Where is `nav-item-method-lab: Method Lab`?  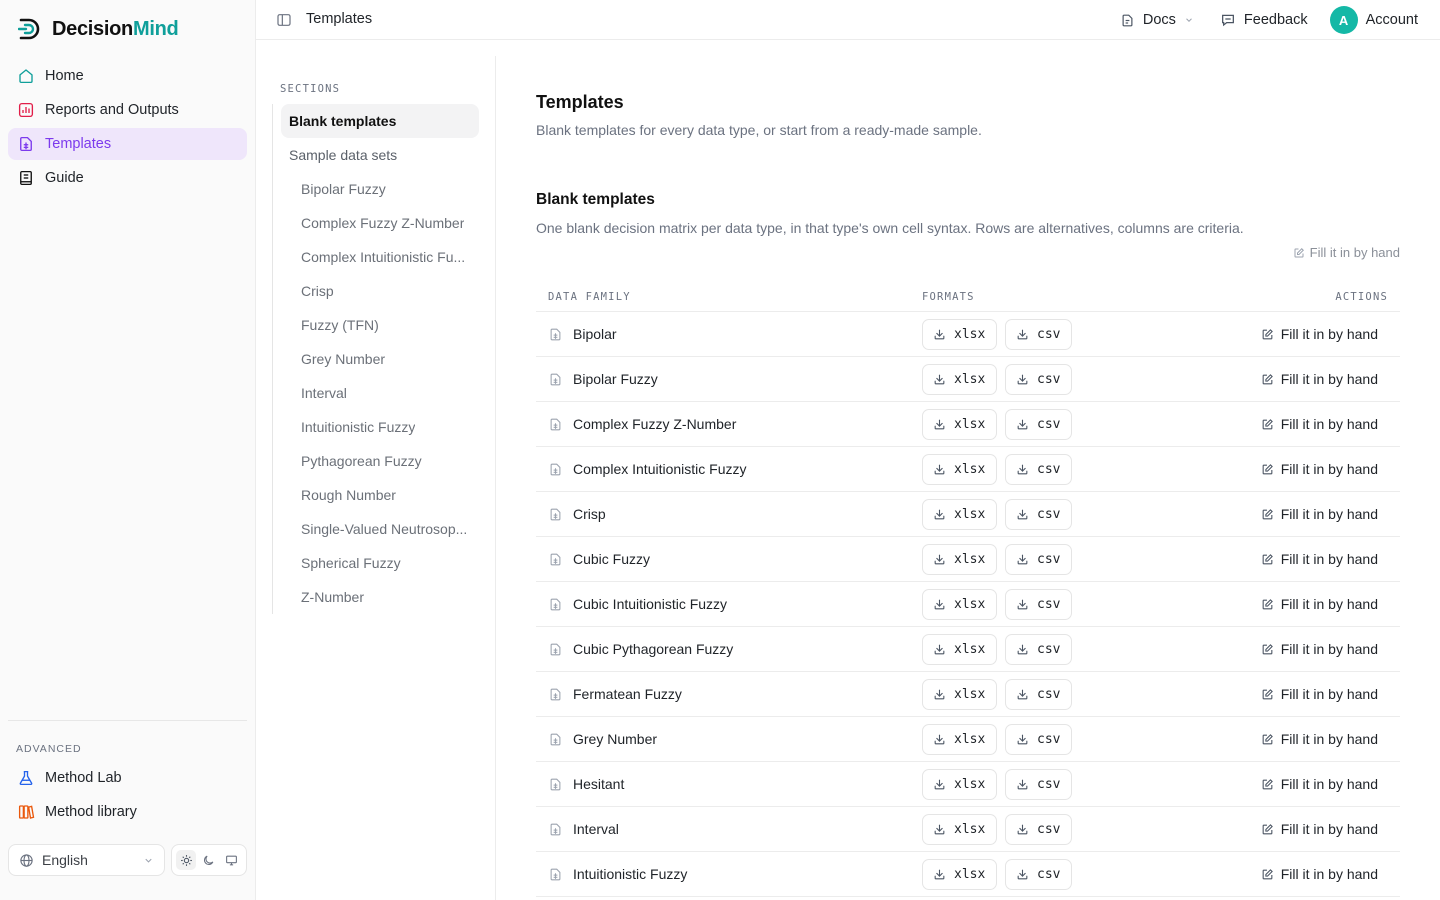
nav-item-method-lab: Method Lab is located at coordinates (127, 778).